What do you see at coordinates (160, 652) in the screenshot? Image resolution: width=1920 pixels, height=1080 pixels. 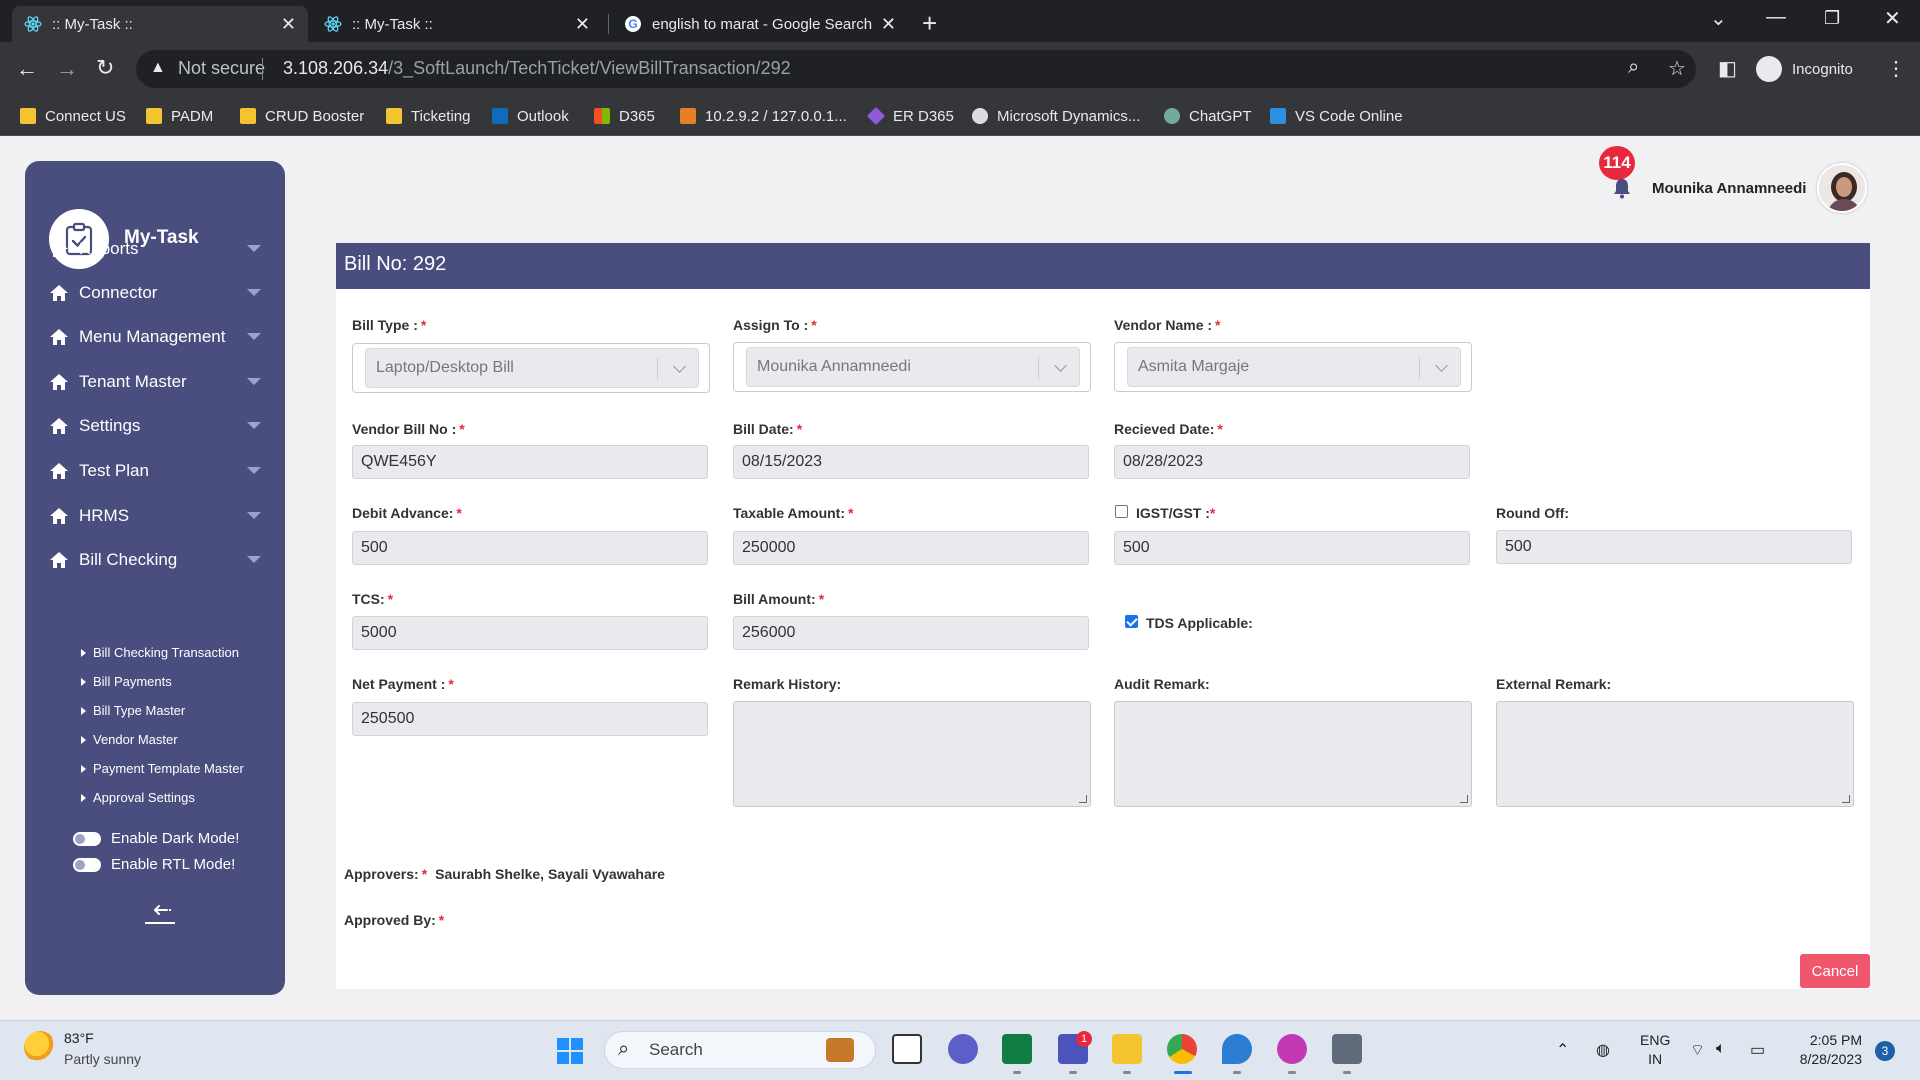 I see `submenu-bill-checking-transaction: Bill Checking Transaction` at bounding box center [160, 652].